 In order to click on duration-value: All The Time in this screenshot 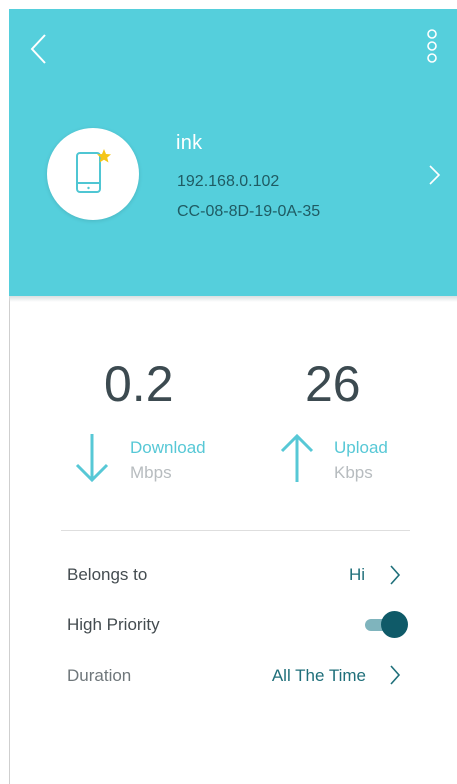, I will do `click(319, 676)`.